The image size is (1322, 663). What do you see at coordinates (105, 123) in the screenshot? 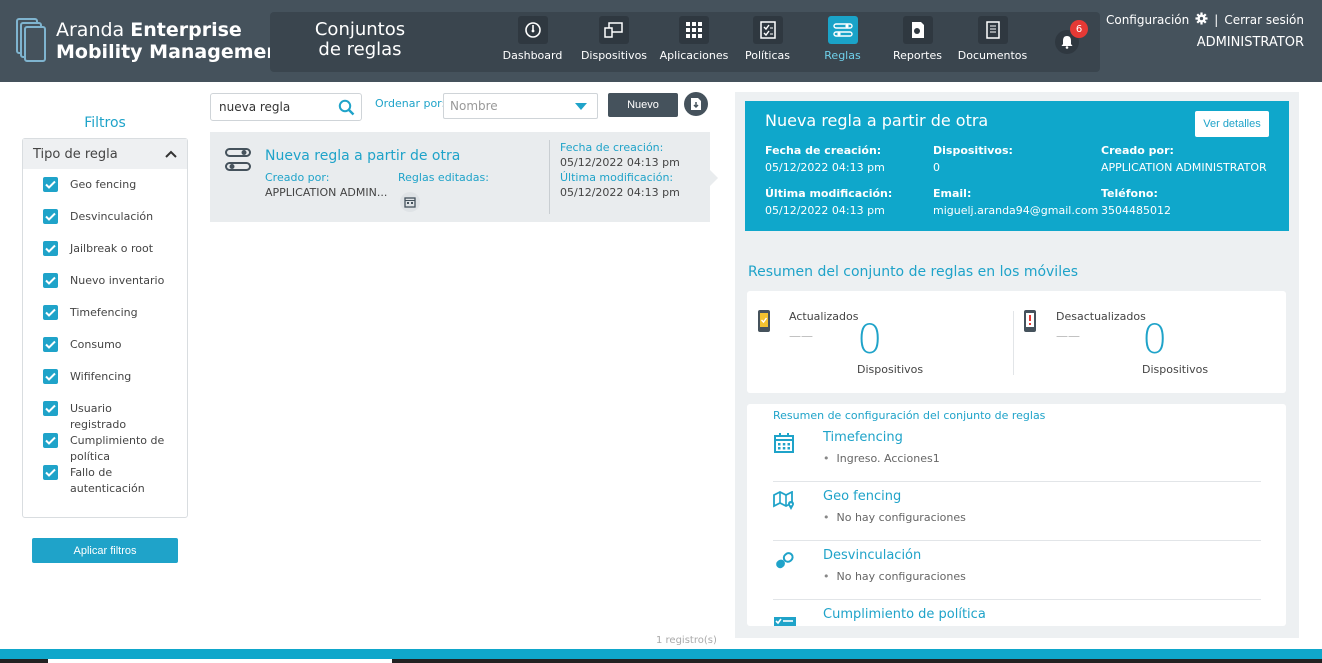
I see `filters-title: Filtros` at bounding box center [105, 123].